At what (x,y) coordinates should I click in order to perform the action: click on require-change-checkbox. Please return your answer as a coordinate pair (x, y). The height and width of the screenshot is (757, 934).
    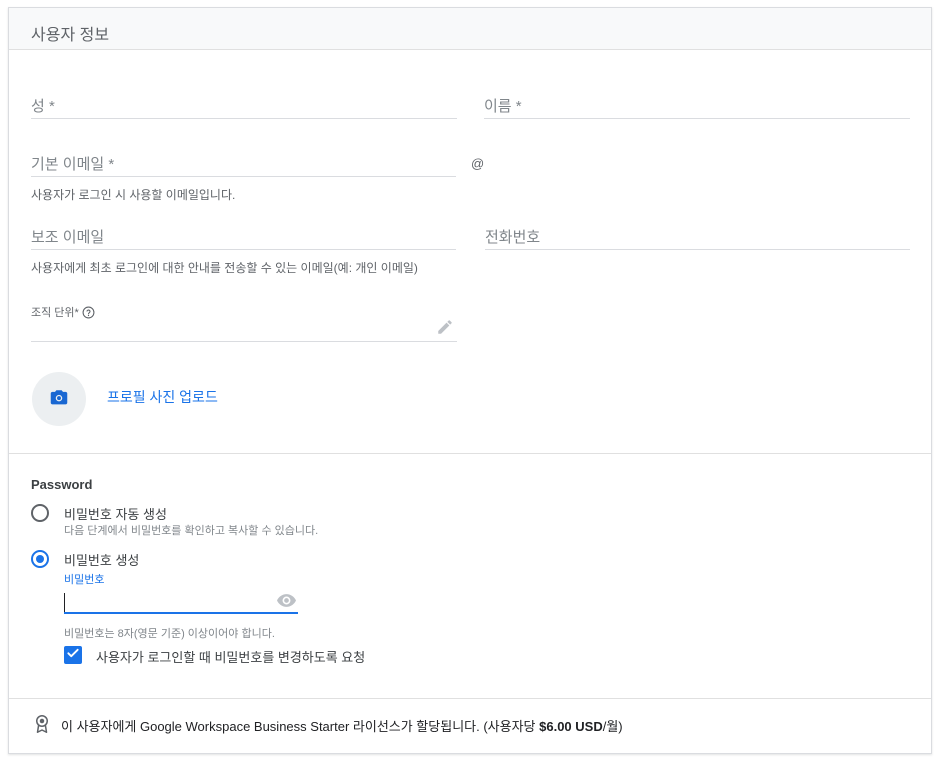
    Looking at the image, I should click on (73, 655).